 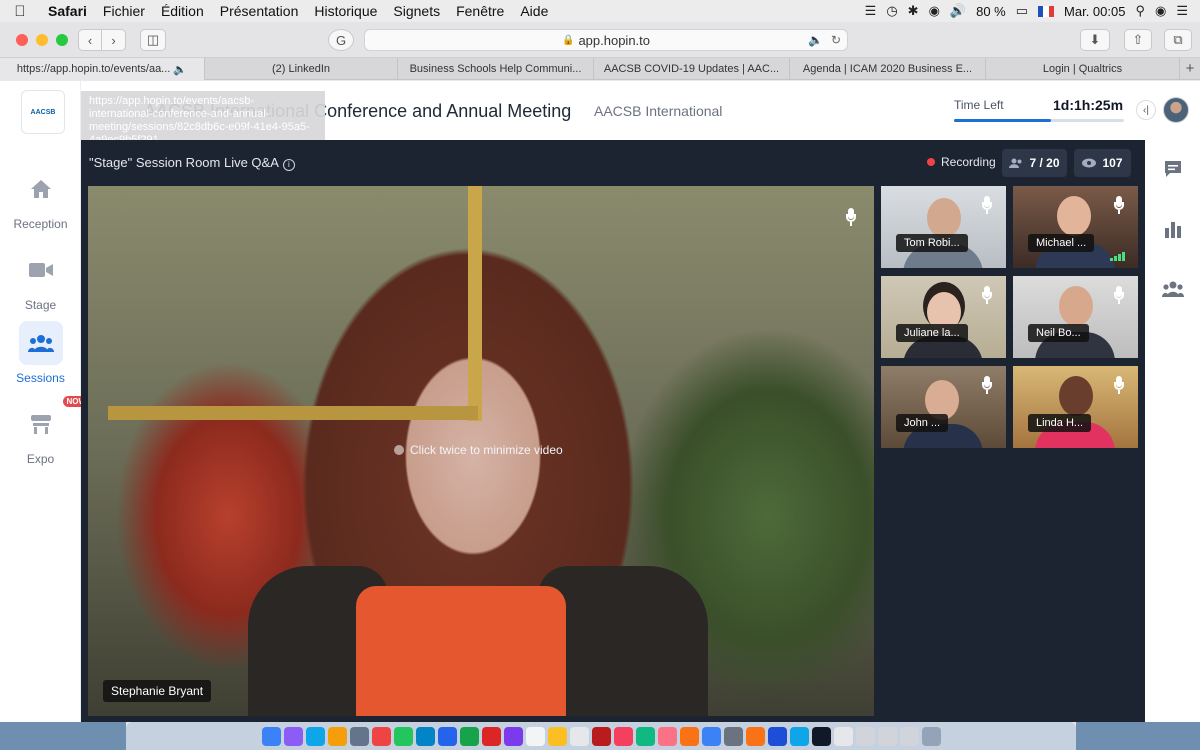 What do you see at coordinates (1146, 110) in the screenshot?
I see `collapse-sidebar-button: ‹|` at bounding box center [1146, 110].